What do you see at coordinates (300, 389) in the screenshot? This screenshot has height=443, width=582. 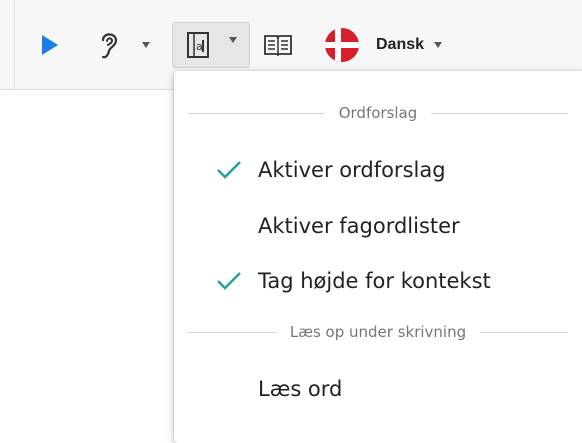 I see `menu-item-label: Læs ord` at bounding box center [300, 389].